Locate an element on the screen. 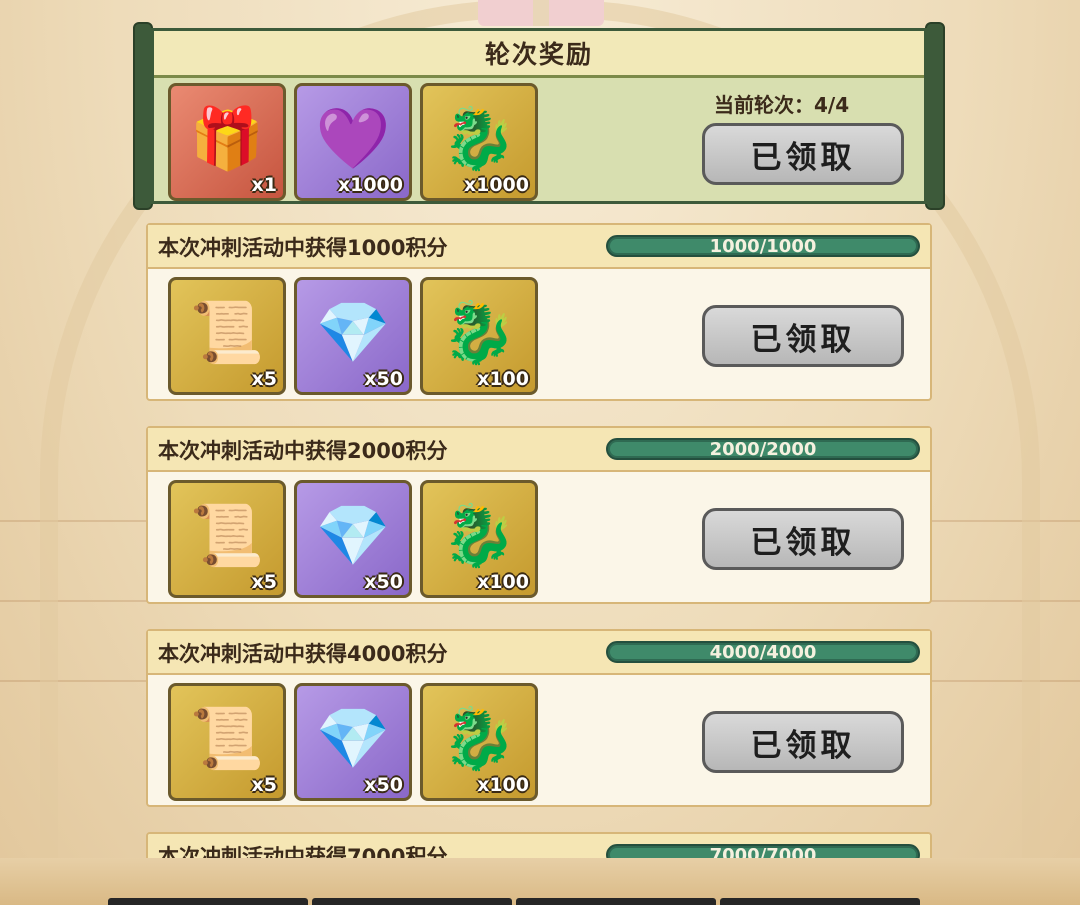 The width and height of the screenshot is (1080, 905). task-description: 本次冲刺活动中获得1000积分 is located at coordinates (303, 248).